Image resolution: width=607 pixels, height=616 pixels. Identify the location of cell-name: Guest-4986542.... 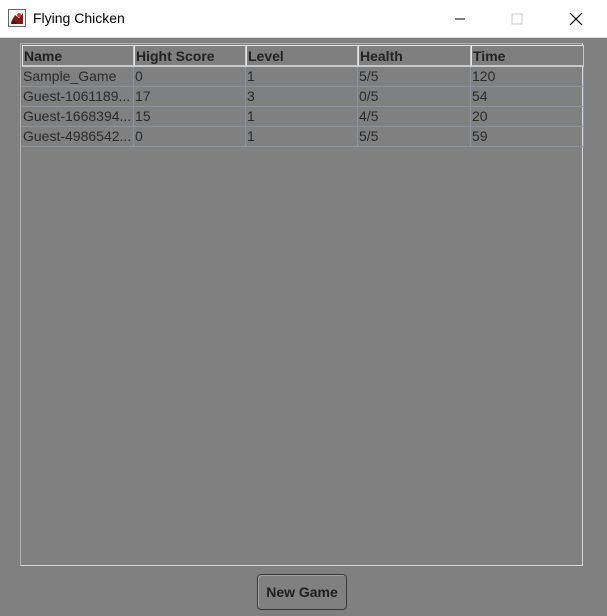
(78, 136).